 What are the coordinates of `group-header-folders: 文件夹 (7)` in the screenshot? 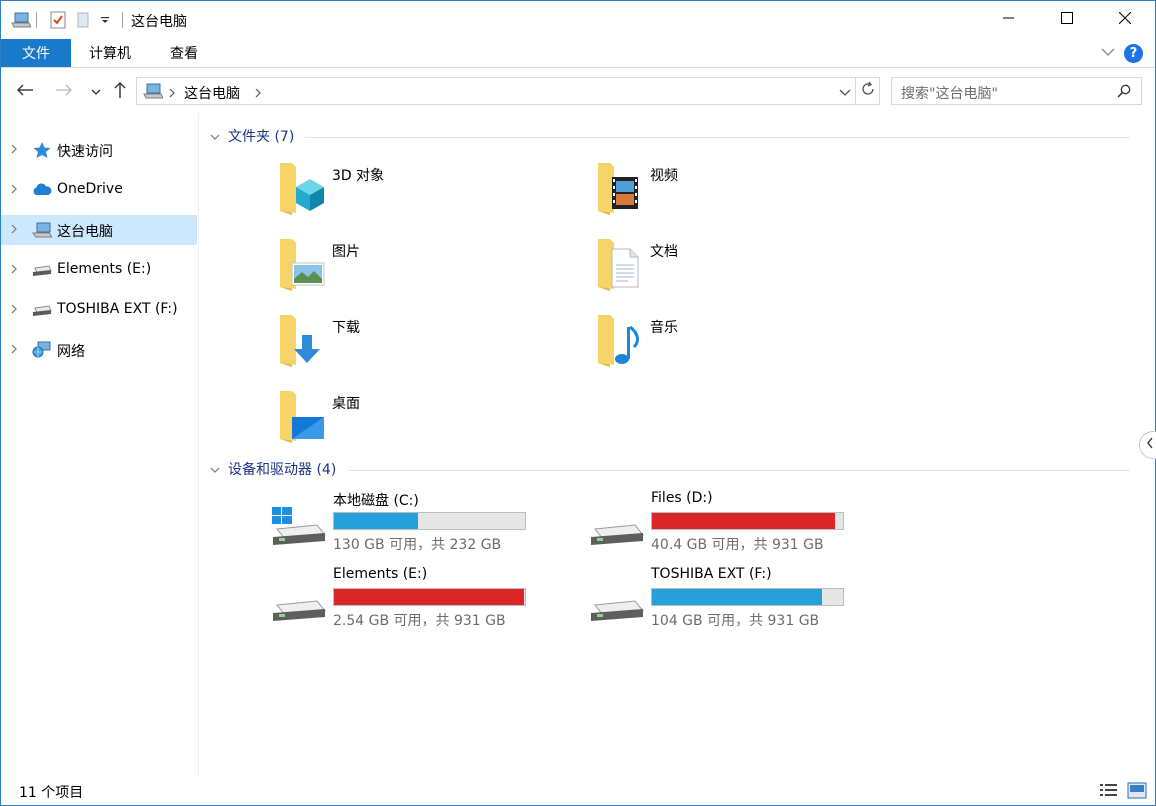 It's located at (252, 136).